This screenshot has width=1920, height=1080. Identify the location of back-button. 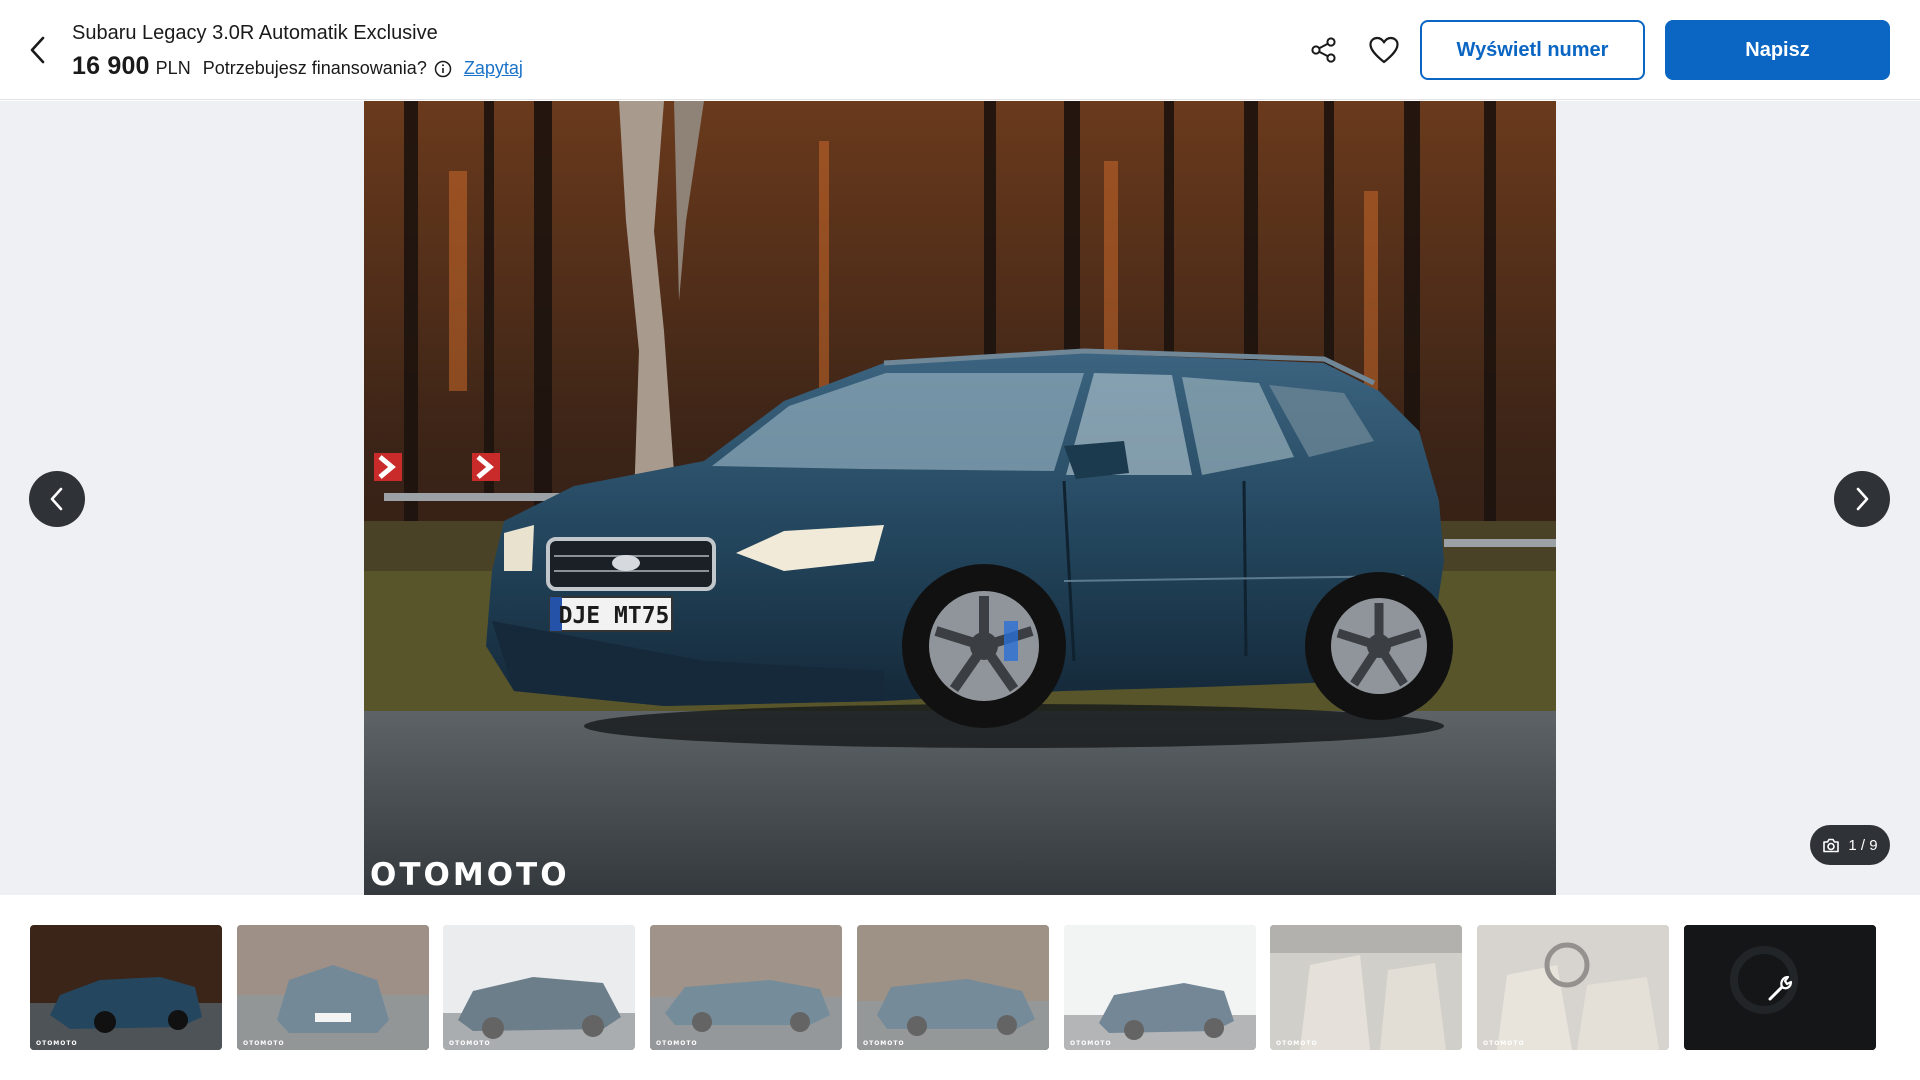
(38, 50).